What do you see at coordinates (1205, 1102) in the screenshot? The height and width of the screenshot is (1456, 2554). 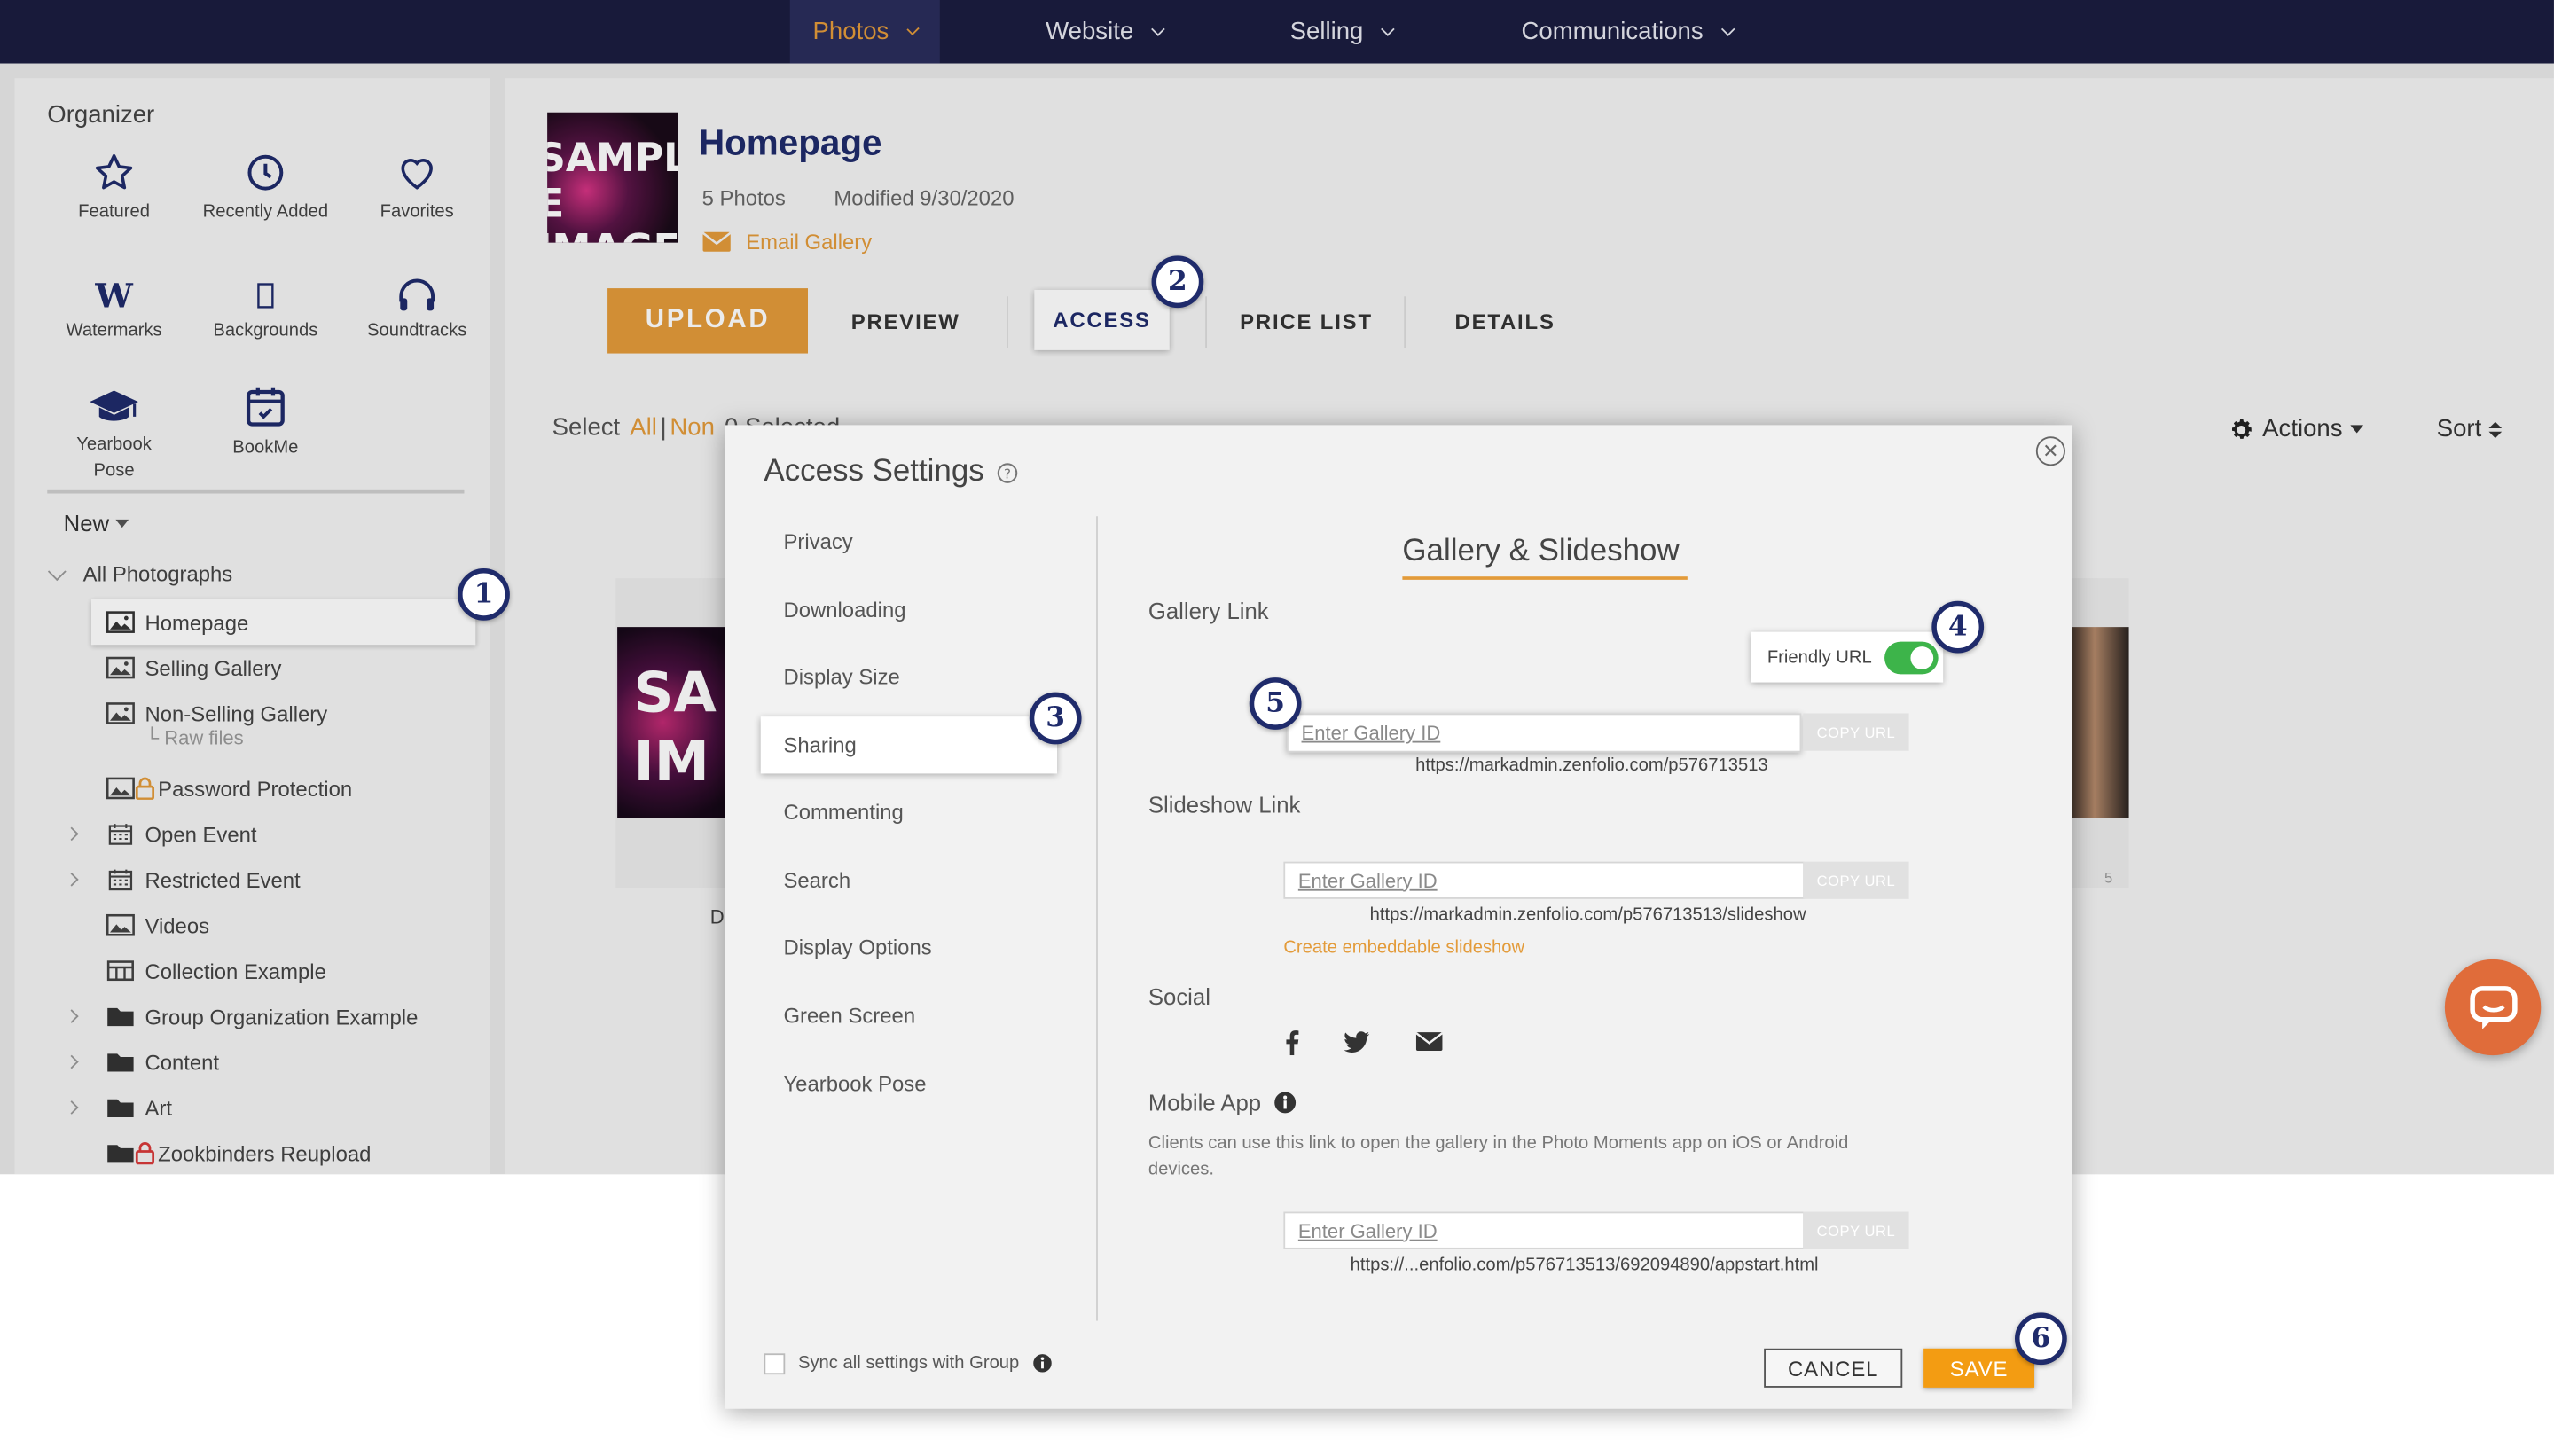 I see `mobile-app-label: Mobile App` at bounding box center [1205, 1102].